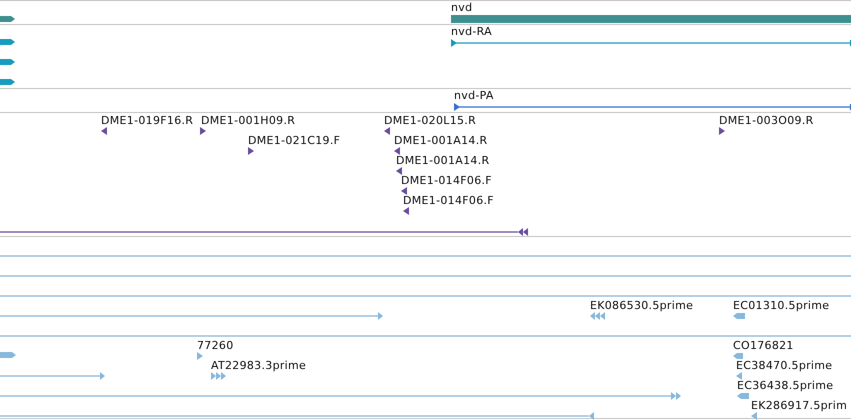 The image size is (851, 420). I want to click on feature-label: 77260, so click(215, 346).